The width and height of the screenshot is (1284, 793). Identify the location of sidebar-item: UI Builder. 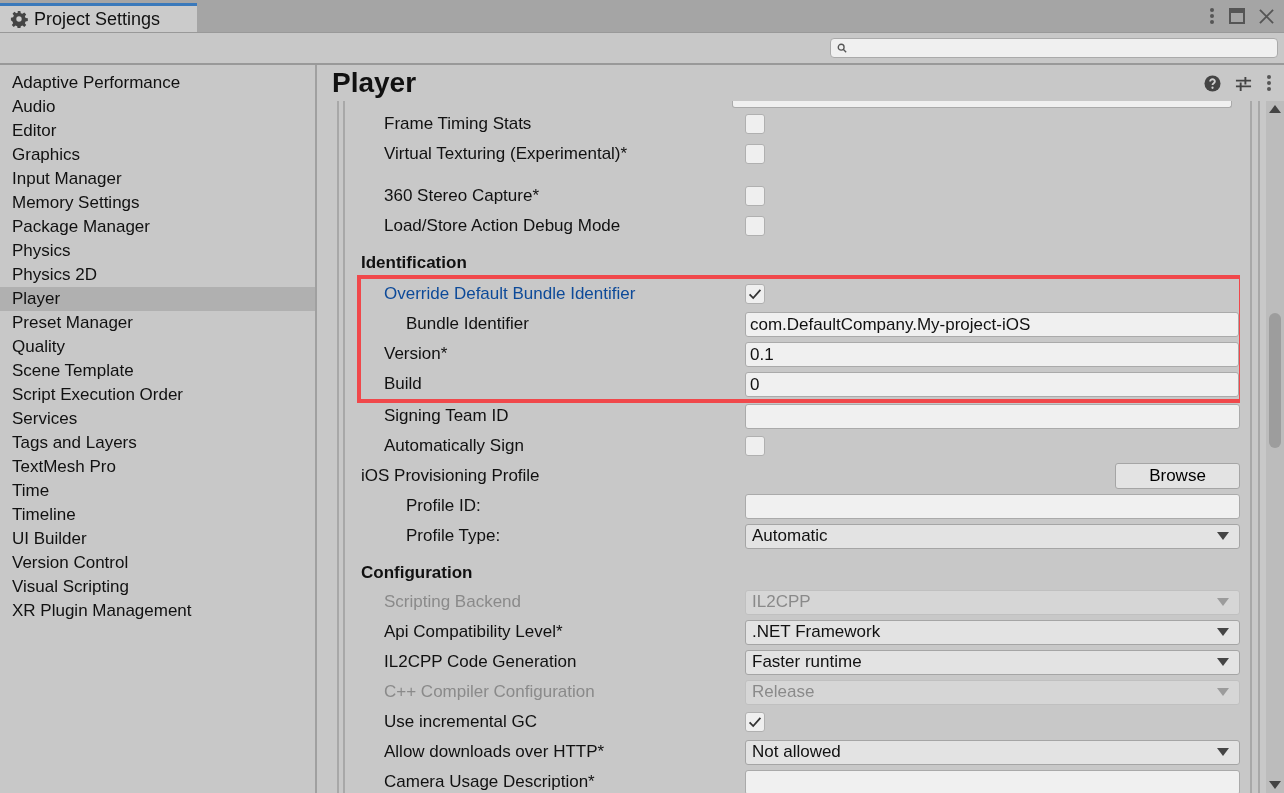
(157, 539).